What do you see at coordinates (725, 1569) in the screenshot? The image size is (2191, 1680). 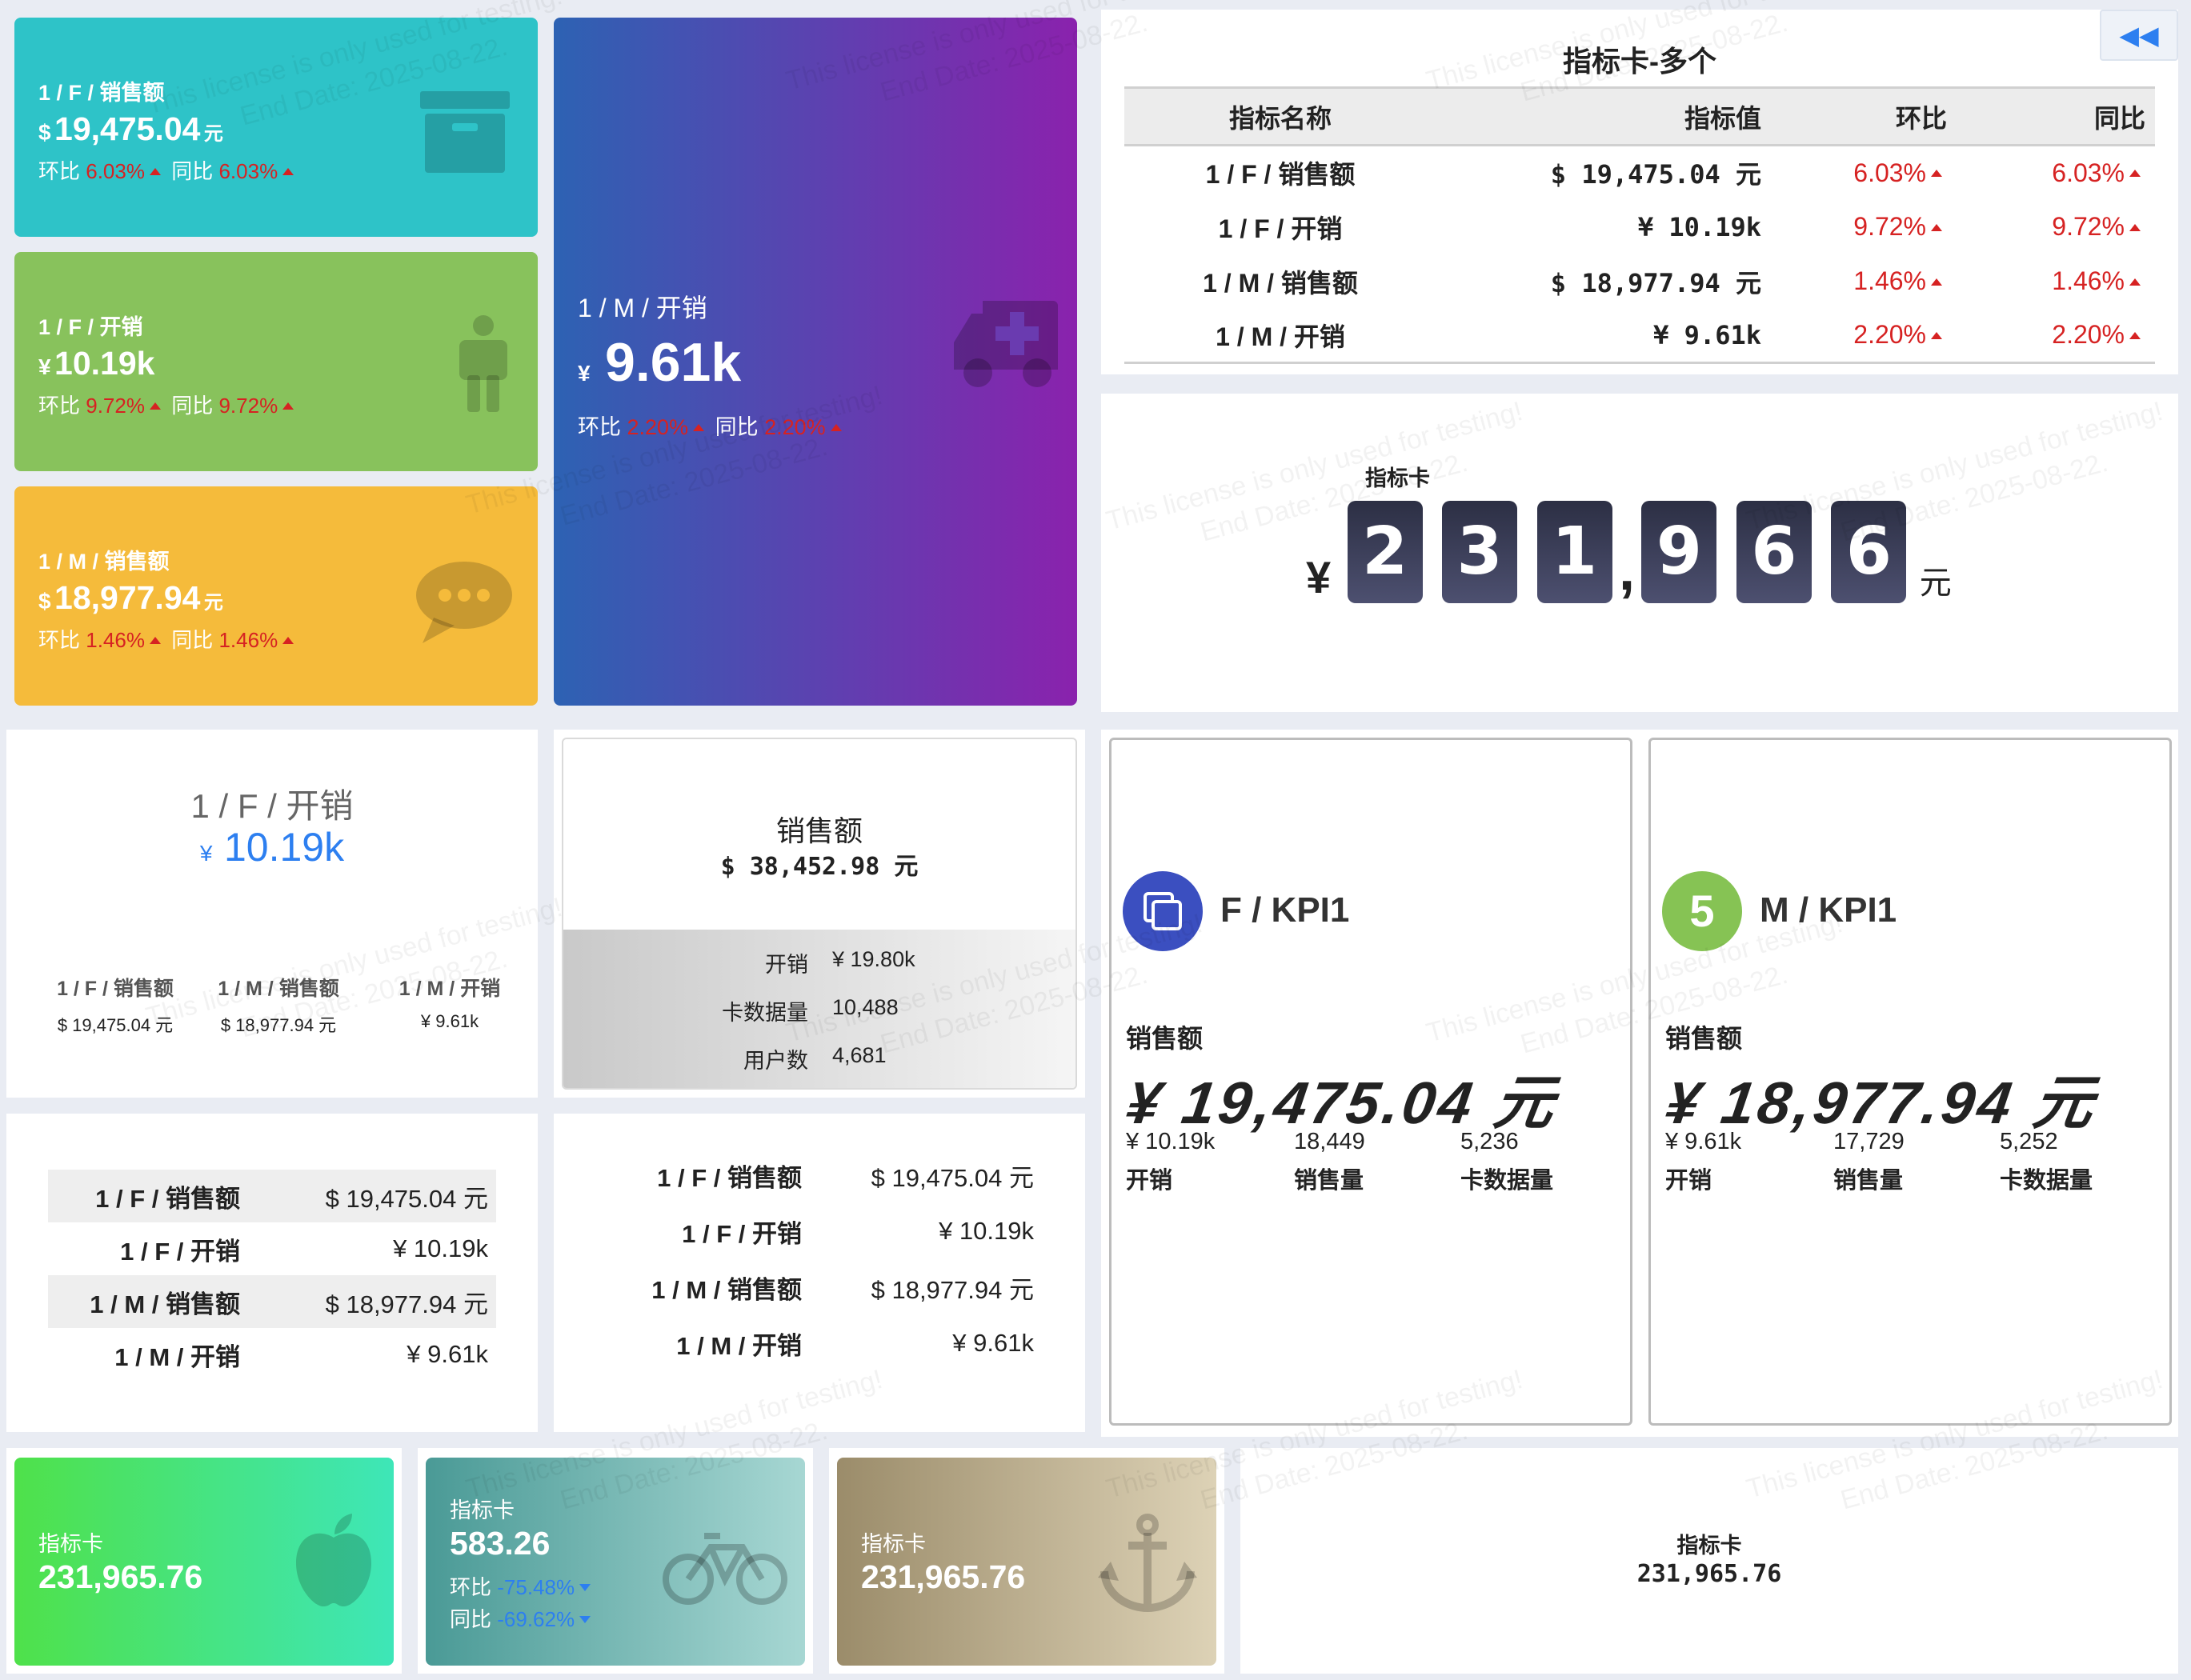 I see `bicycle-icon` at bounding box center [725, 1569].